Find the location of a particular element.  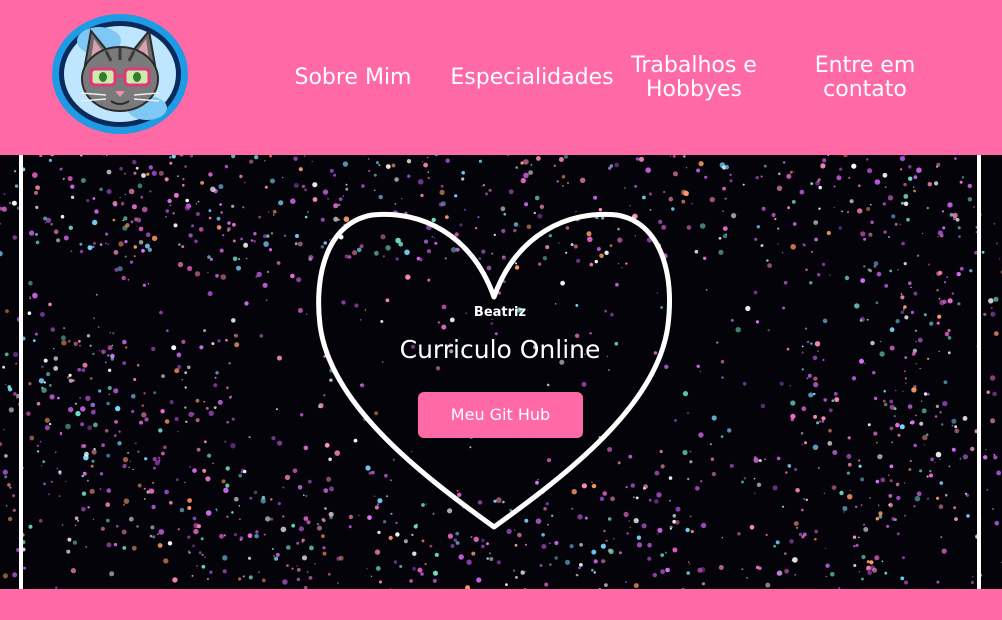

cat-logo-icon is located at coordinates (120, 74).